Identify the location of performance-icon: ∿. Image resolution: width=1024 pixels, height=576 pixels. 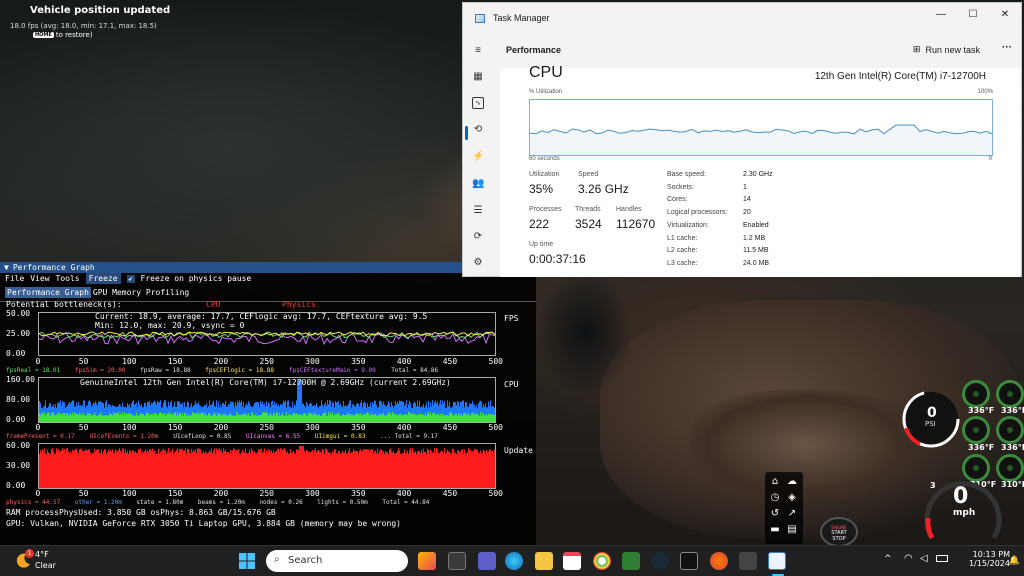
(478, 103).